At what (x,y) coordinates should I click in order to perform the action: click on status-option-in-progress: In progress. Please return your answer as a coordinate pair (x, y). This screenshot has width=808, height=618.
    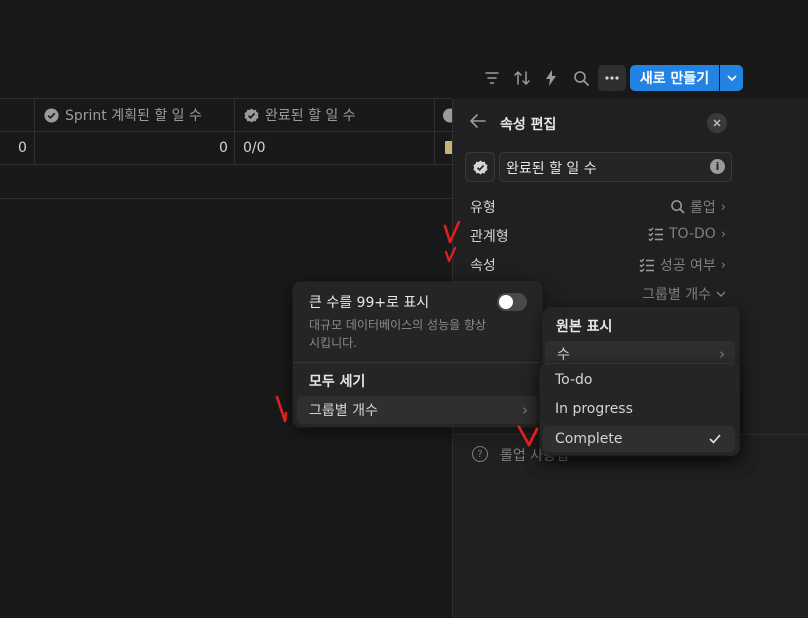
    Looking at the image, I should click on (594, 409).